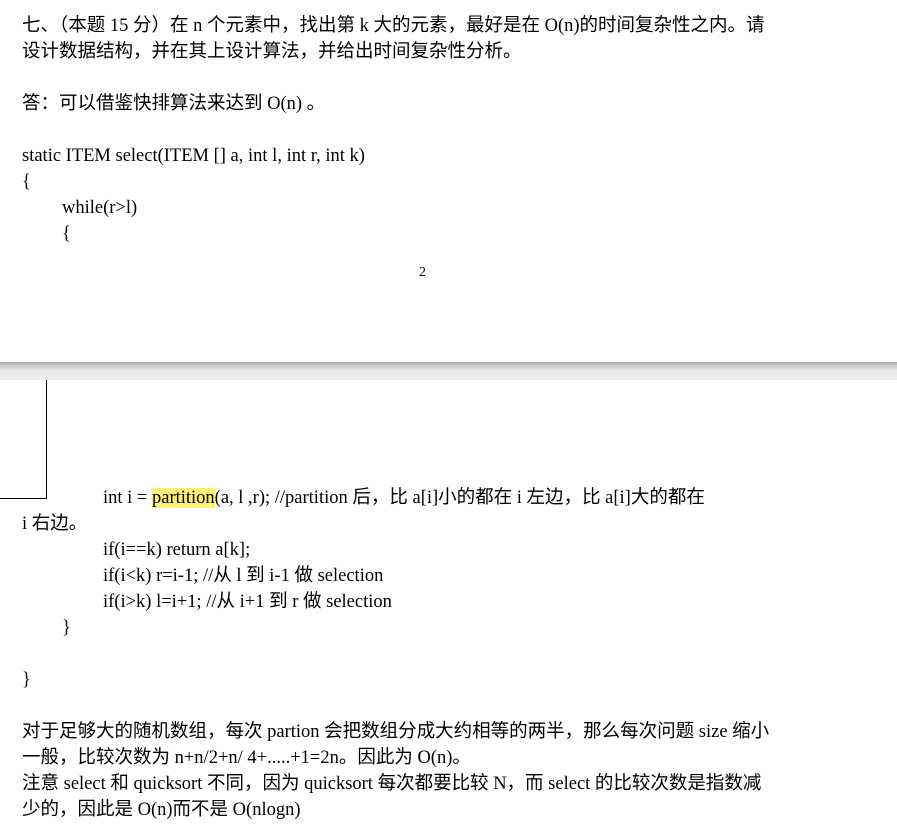  I want to click on code-partition-prefix: int i =, so click(127, 498).